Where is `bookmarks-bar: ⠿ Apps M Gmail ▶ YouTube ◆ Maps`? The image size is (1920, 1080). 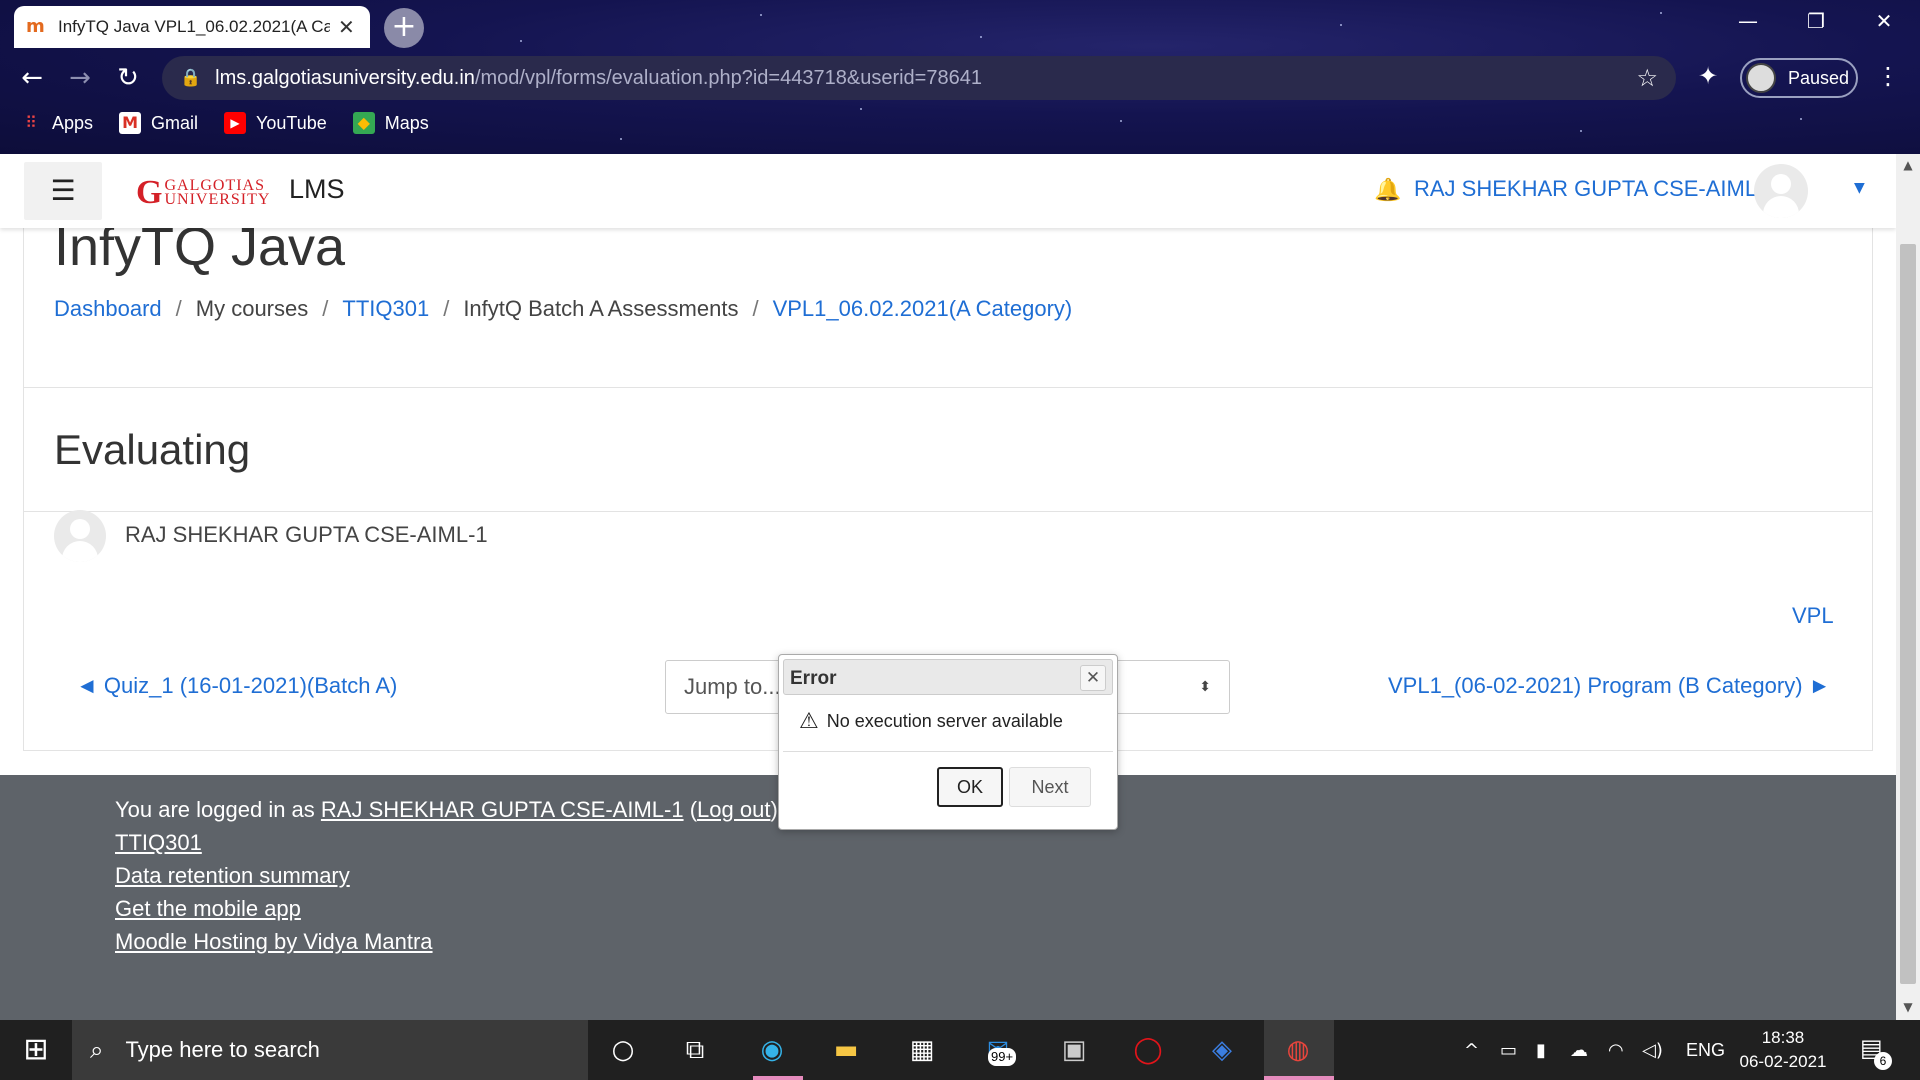
bookmarks-bar: ⠿ Apps M Gmail ▶ YouTube ◆ Maps is located at coordinates (224, 123).